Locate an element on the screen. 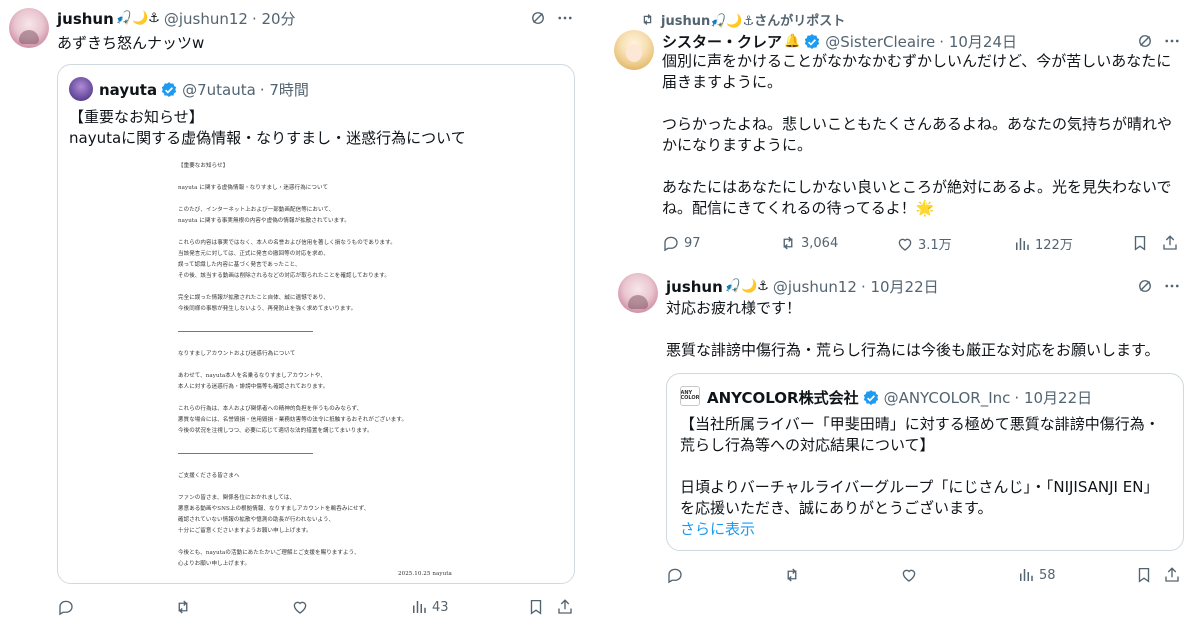 The width and height of the screenshot is (1198, 634). quote-text-line2: nayutaに関する虚偽情報・なりすまし・迷惑行為について is located at coordinates (267, 138).